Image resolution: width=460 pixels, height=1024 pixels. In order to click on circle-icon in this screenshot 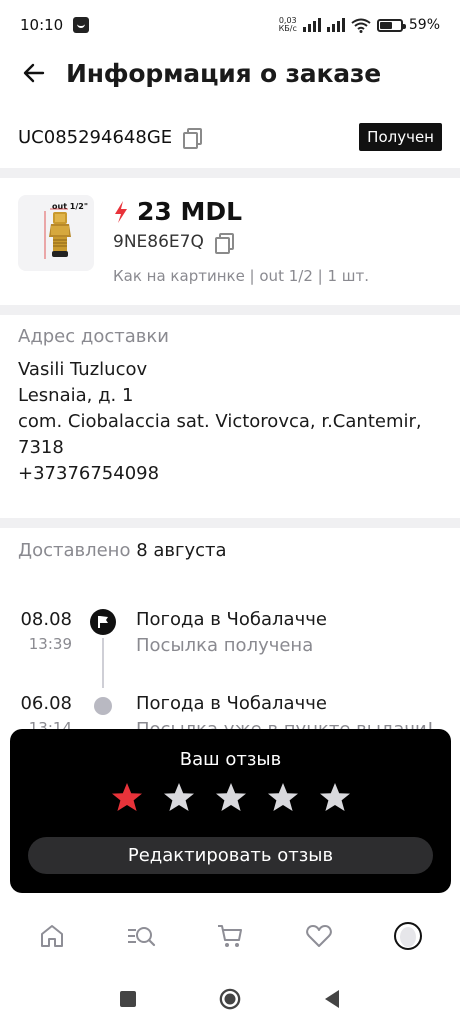, I will do `click(230, 999)`.